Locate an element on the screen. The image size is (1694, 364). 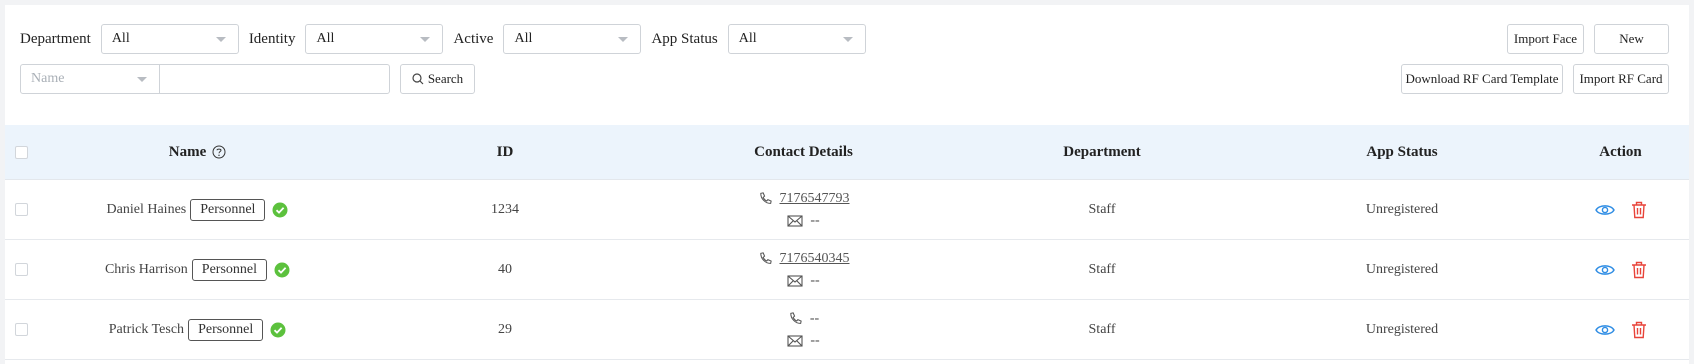
identity-filter-label: Identity is located at coordinates (272, 38).